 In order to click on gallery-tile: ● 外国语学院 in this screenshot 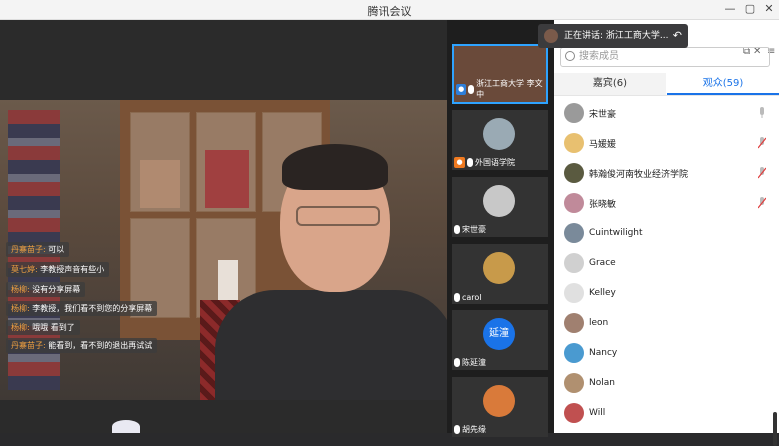, I will do `click(500, 140)`.